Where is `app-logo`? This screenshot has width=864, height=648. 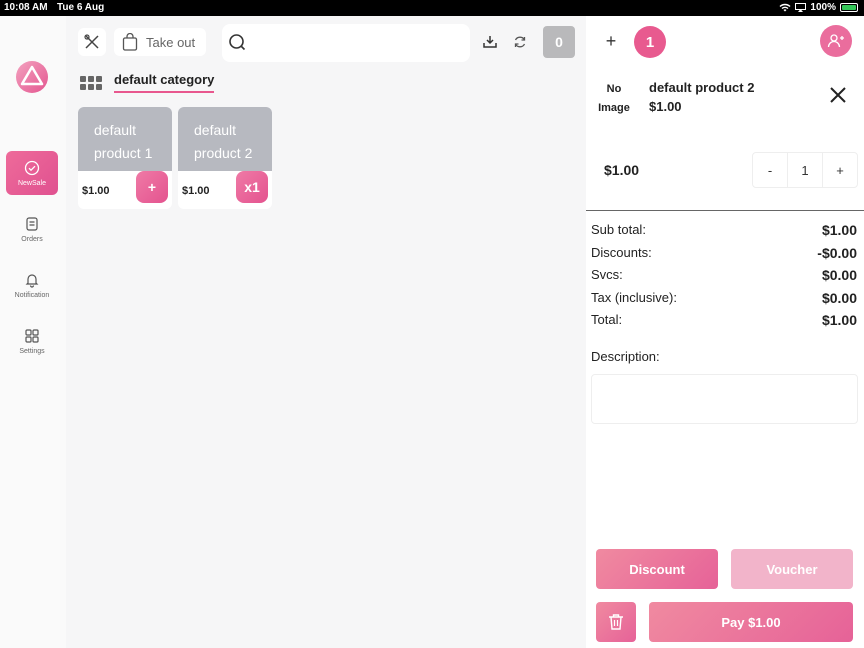 app-logo is located at coordinates (32, 77).